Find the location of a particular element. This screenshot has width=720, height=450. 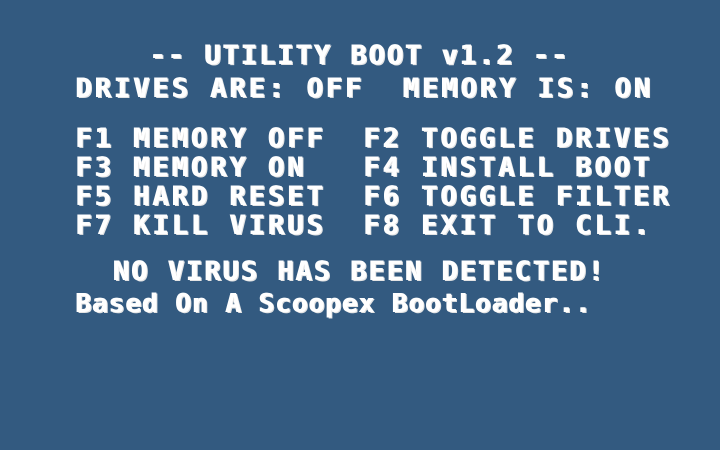

menu-item-kill-virus: F7 KILL VIRUS is located at coordinates (201, 226).